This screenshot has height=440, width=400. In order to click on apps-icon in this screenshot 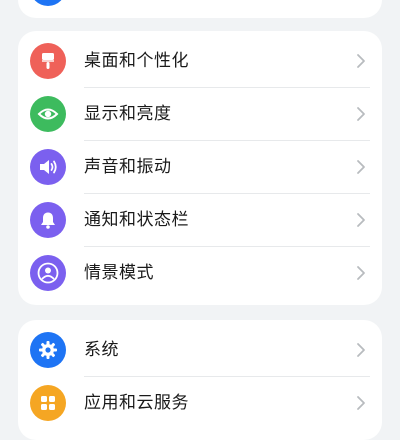, I will do `click(48, 403)`.